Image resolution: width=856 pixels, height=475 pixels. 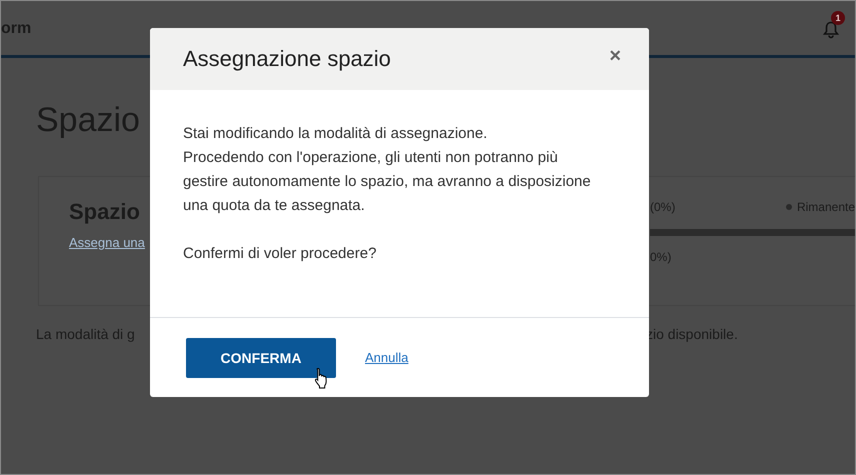 I want to click on cancel-link: Annulla, so click(x=386, y=357).